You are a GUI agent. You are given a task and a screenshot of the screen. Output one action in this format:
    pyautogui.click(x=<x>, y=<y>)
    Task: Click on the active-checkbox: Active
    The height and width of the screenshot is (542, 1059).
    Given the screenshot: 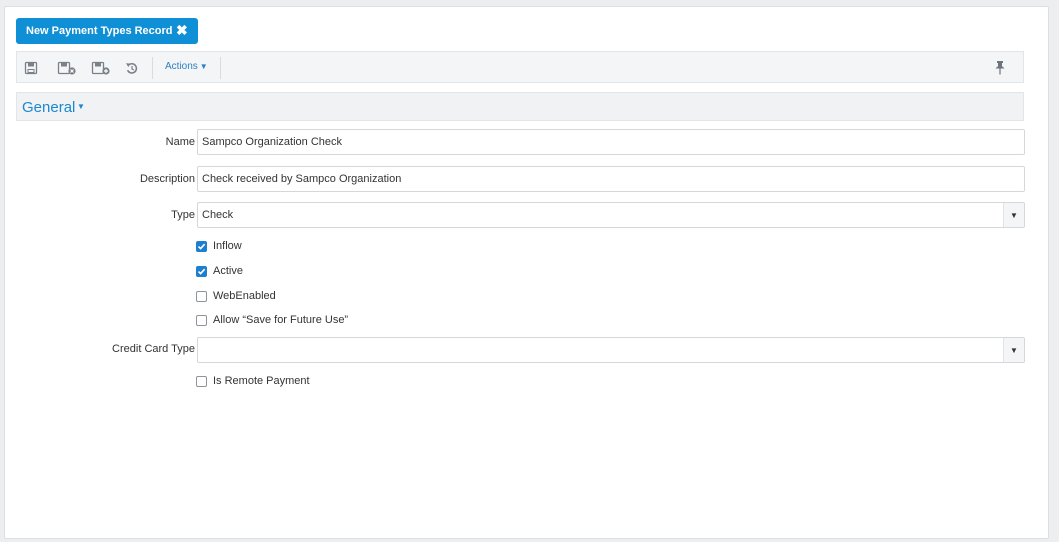 What is the action you would take?
    pyautogui.click(x=219, y=271)
    